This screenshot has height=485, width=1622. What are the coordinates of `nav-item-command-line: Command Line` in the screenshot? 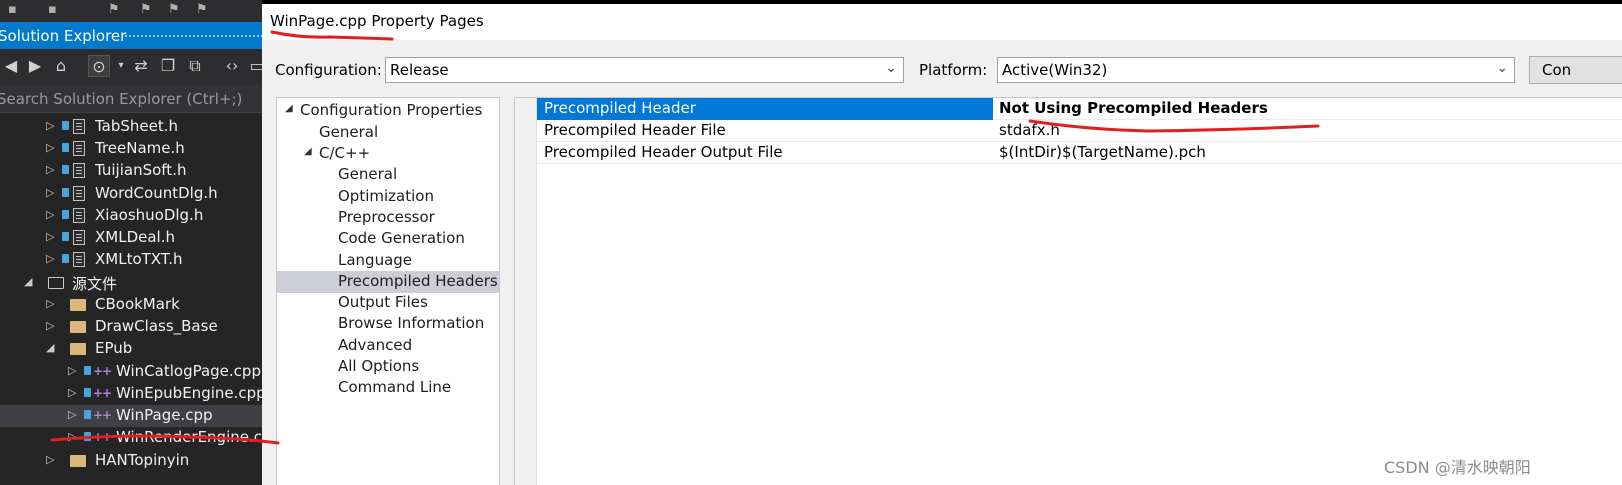 It's located at (388, 388).